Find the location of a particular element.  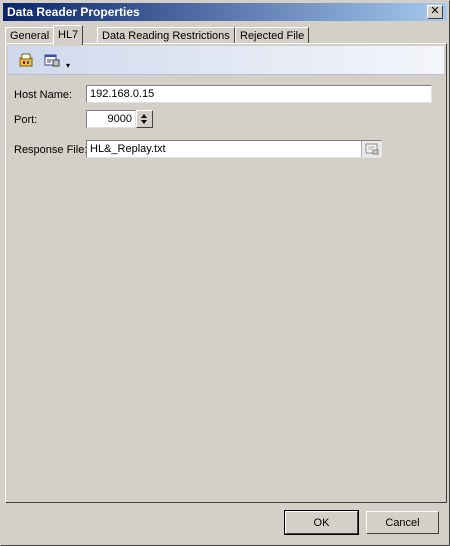

browse-file-button is located at coordinates (371, 149).